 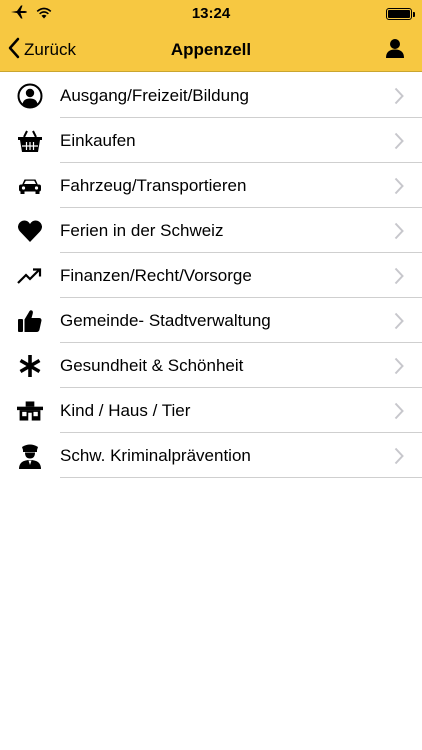 What do you see at coordinates (30, 96) in the screenshot?
I see `person-circle-icon` at bounding box center [30, 96].